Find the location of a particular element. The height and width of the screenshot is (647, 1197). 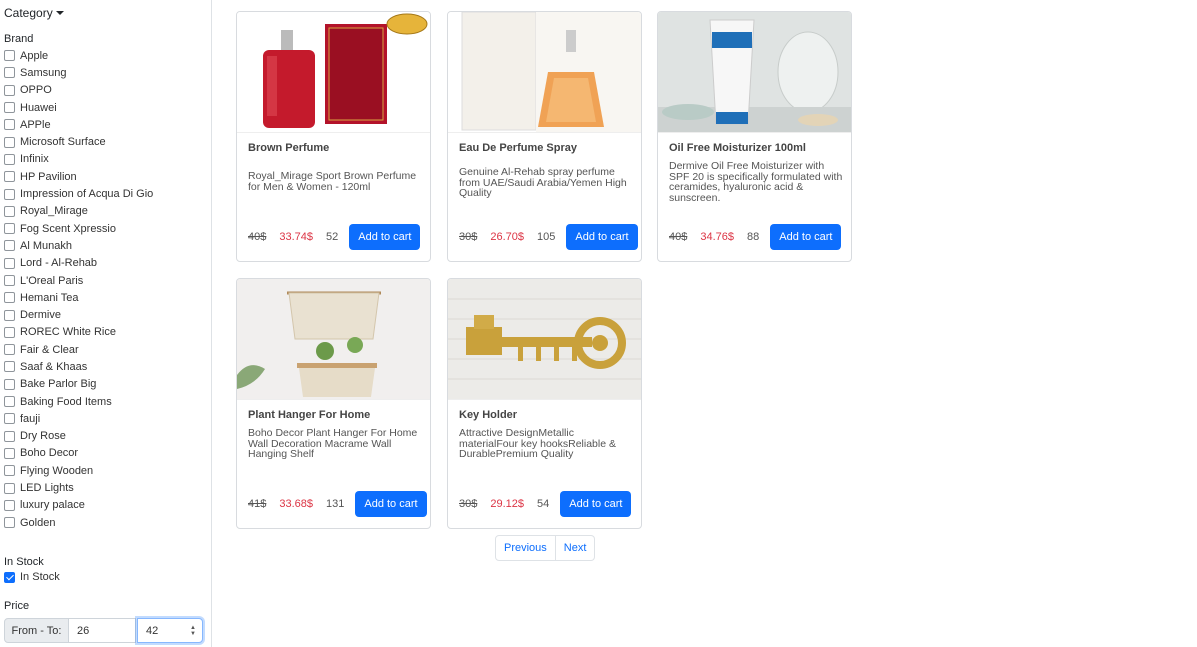

brand-filter-item: Dry Rose is located at coordinates (78, 436).